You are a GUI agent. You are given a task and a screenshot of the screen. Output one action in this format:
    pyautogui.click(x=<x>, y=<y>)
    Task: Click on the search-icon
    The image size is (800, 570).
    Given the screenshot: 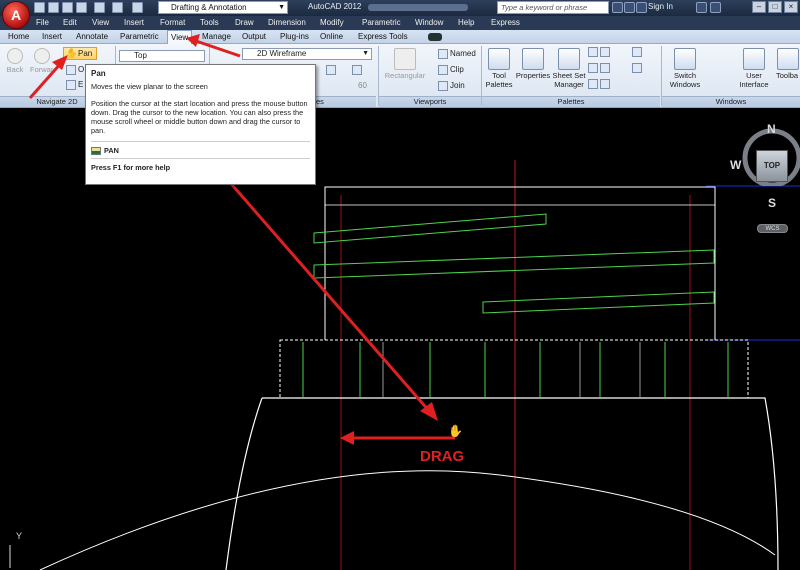 What is the action you would take?
    pyautogui.click(x=617, y=7)
    